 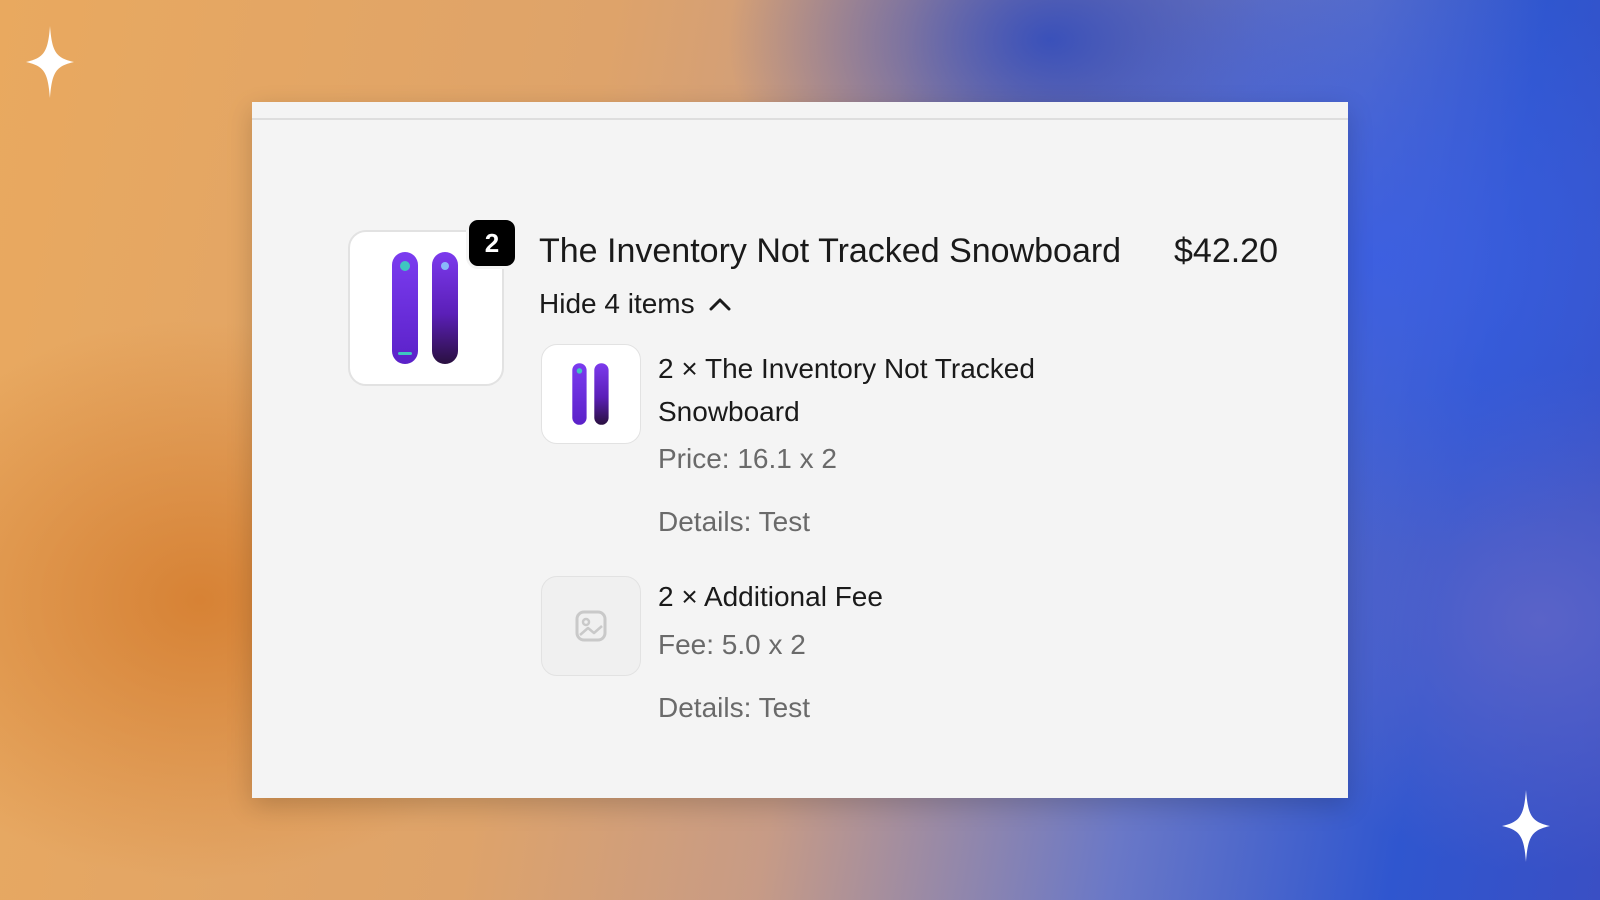 I want to click on sub-item-fee: Fee: 5.0 x 2, so click(x=732, y=644).